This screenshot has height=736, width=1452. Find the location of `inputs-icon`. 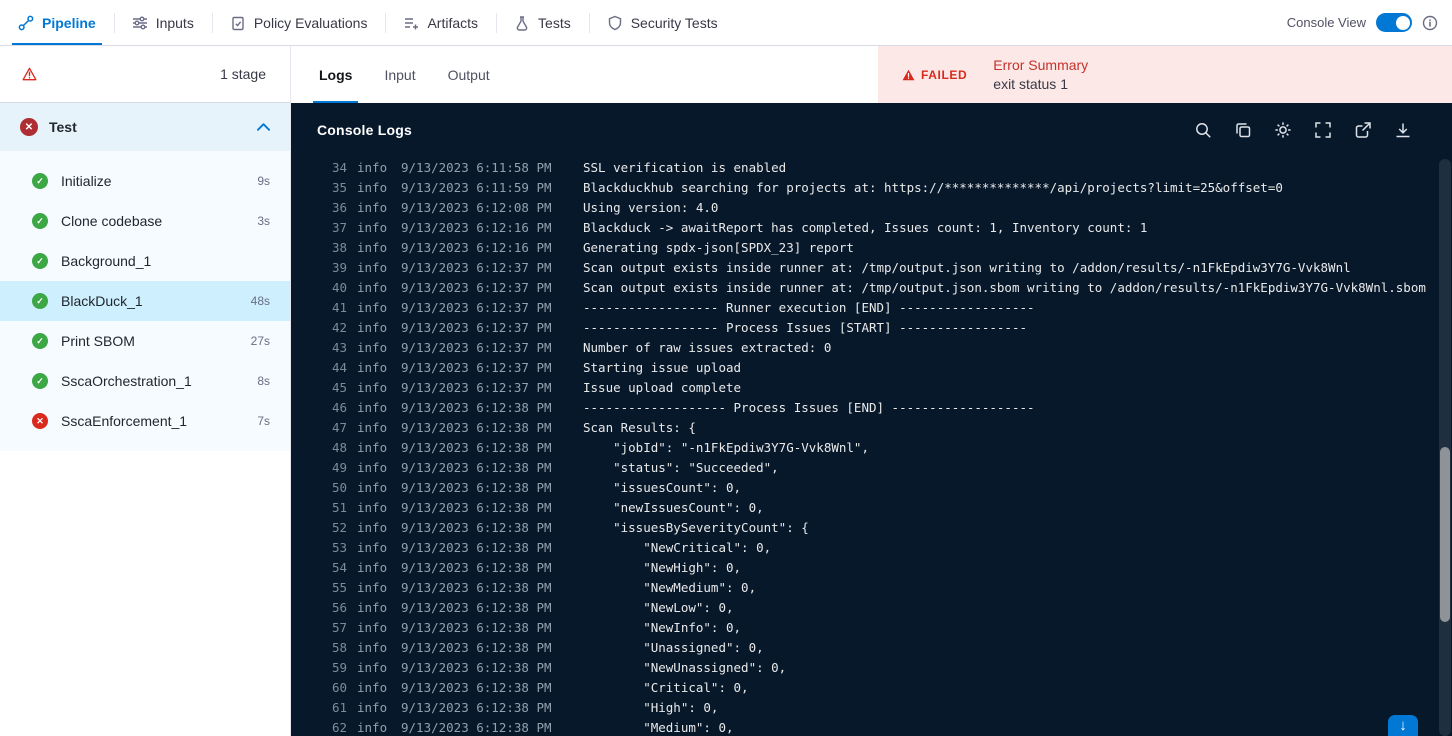

inputs-icon is located at coordinates (140, 23).